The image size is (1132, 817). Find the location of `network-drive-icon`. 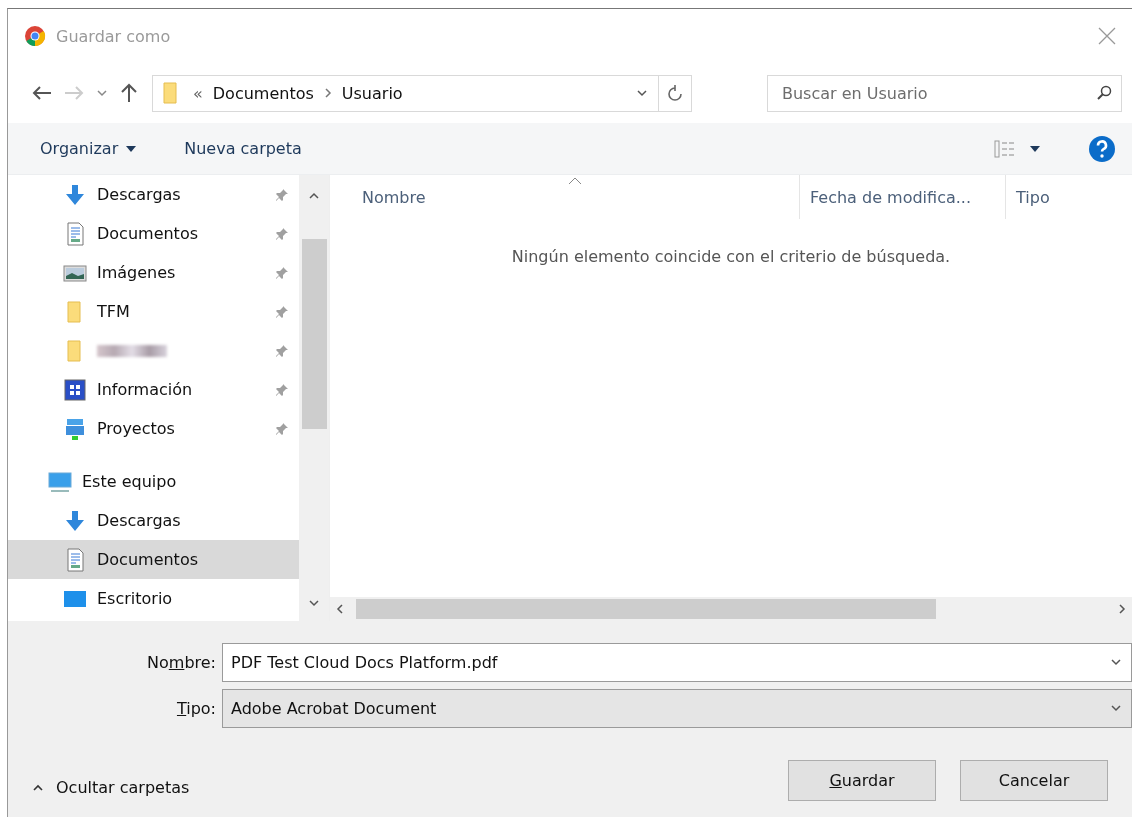

network-drive-icon is located at coordinates (75, 428).